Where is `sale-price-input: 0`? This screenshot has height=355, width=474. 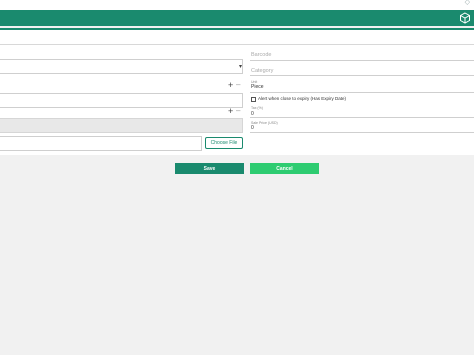
sale-price-input: 0 is located at coordinates (252, 128).